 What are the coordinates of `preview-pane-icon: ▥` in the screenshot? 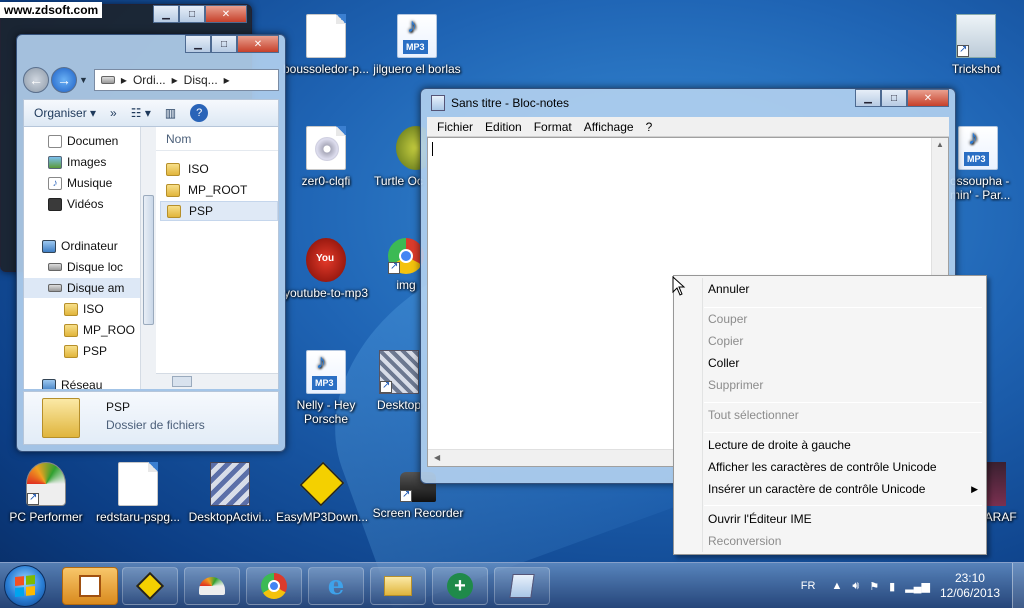 It's located at (170, 113).